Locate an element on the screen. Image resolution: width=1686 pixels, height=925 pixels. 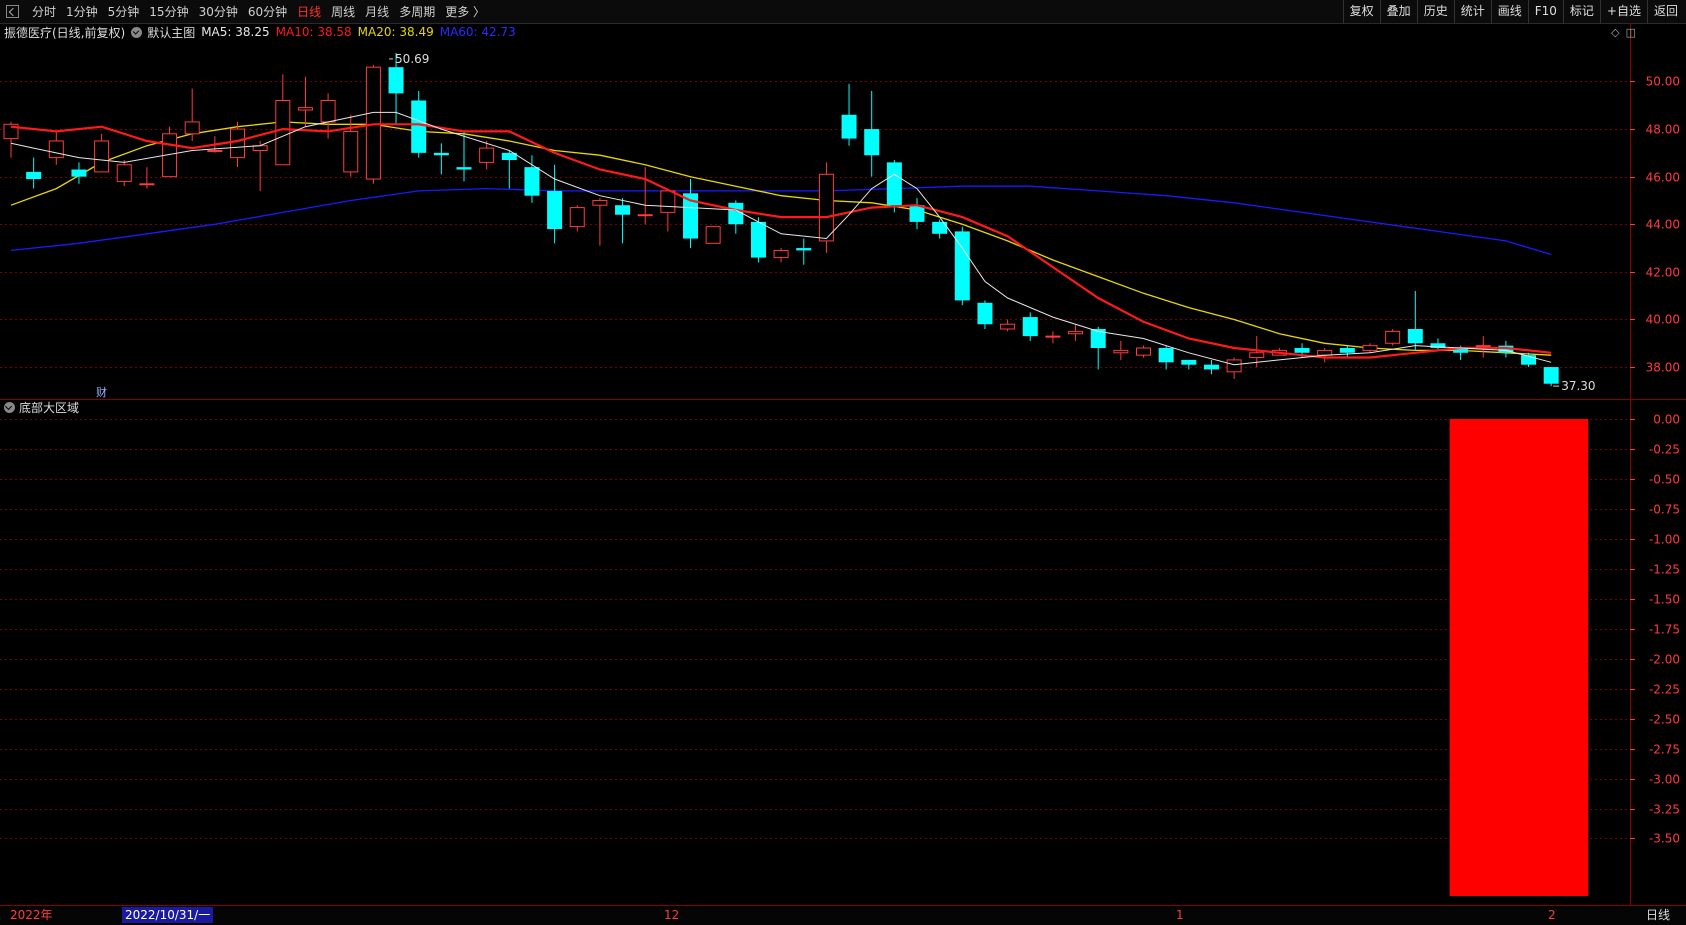
panel-controls: ◇ ◫ is located at coordinates (1623, 32).